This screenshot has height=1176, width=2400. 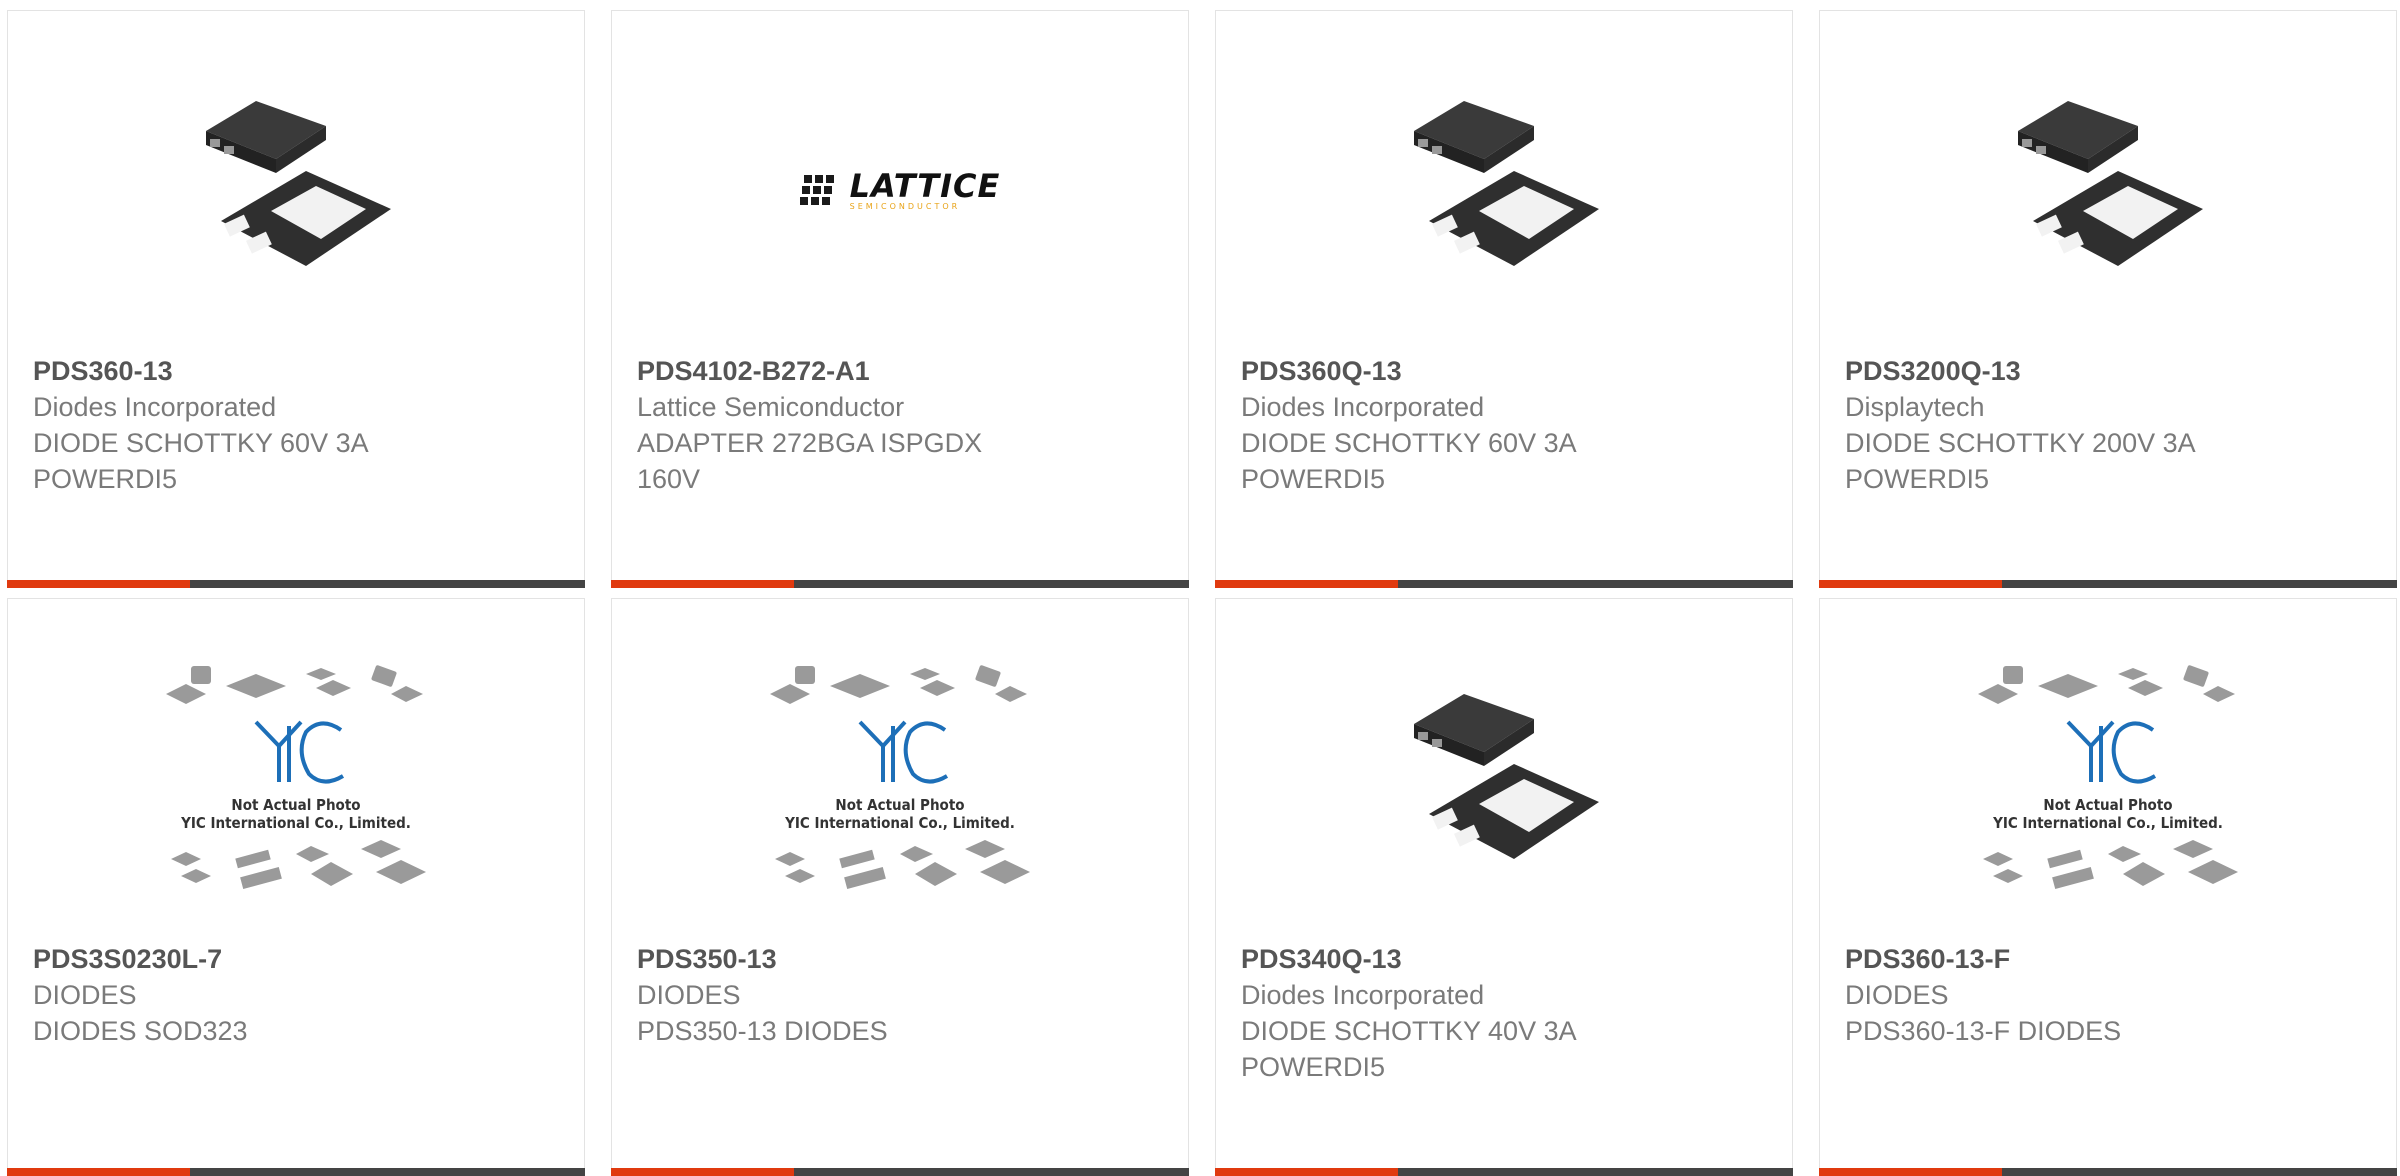 What do you see at coordinates (905, 206) in the screenshot?
I see `lattice-logo-subtext: SEMICONDUCTOR` at bounding box center [905, 206].